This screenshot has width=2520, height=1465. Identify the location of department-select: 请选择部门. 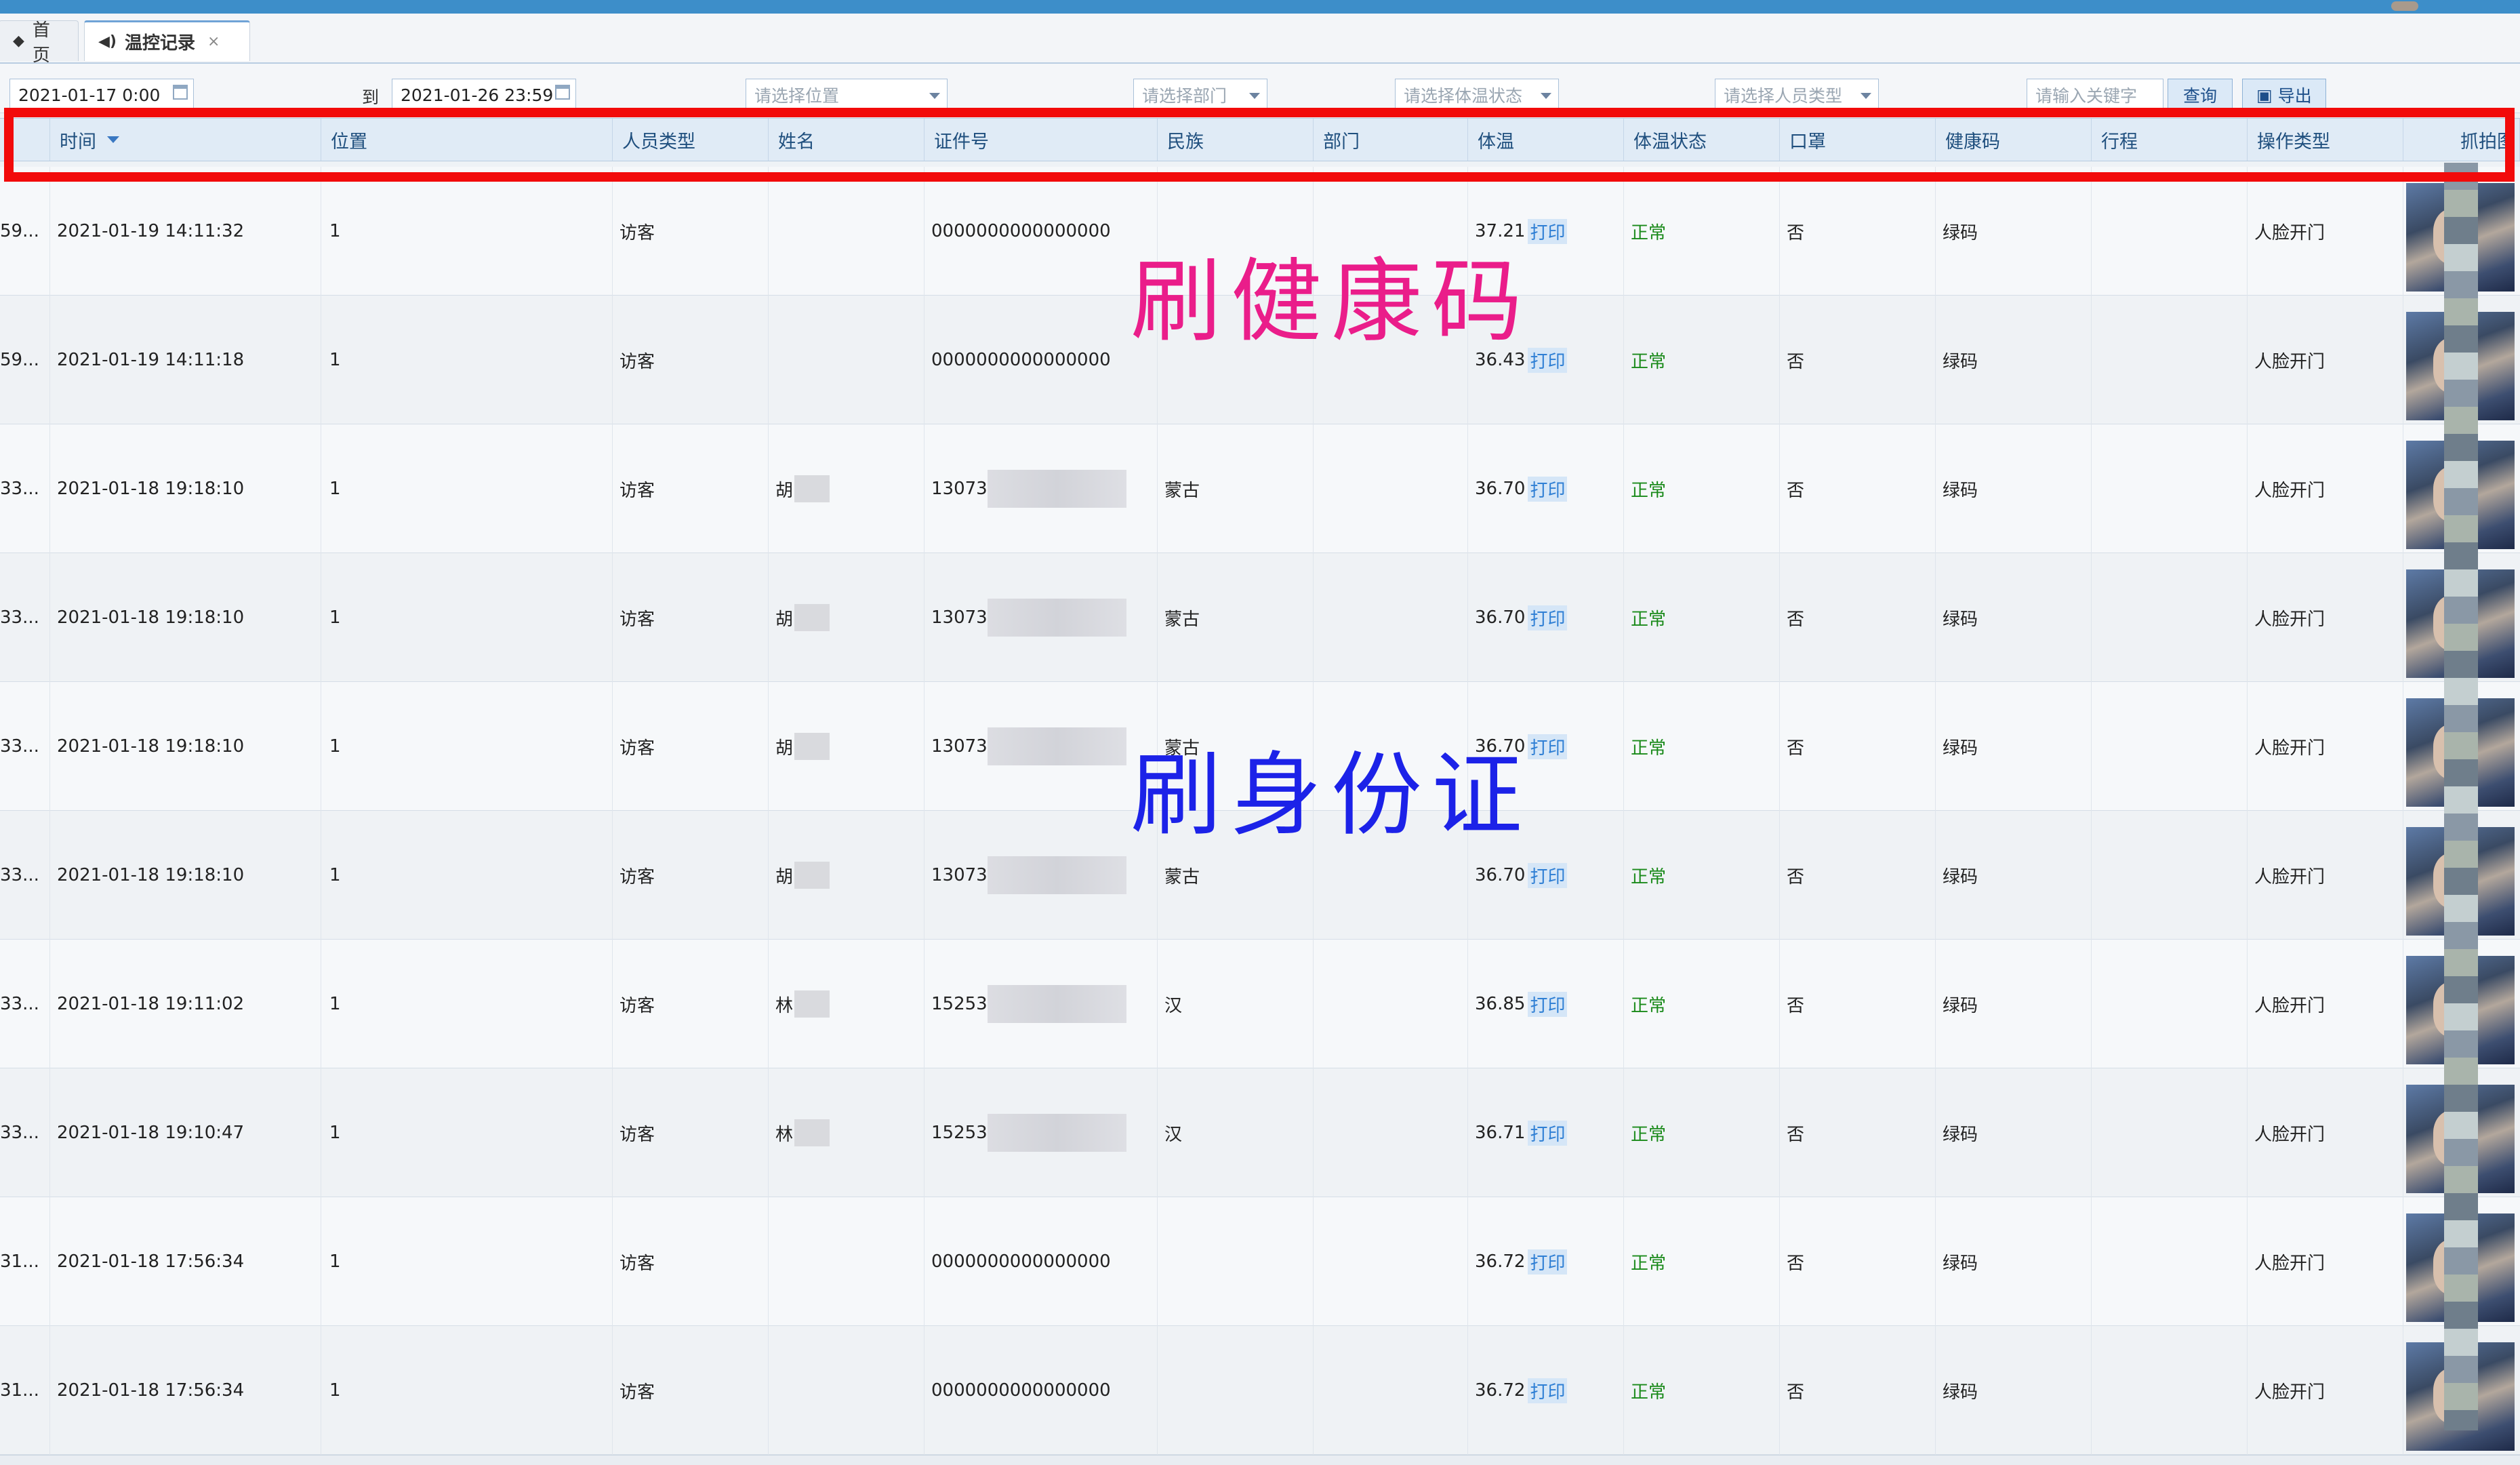
(1200, 95).